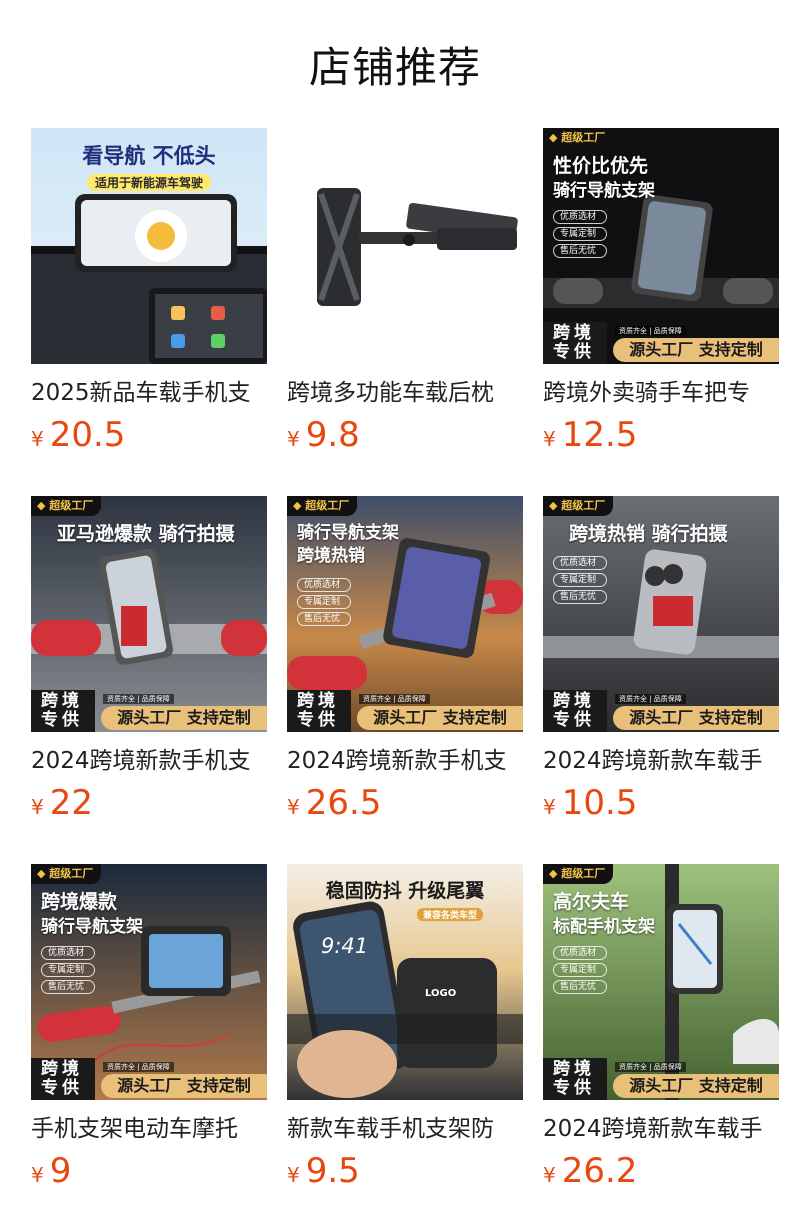  What do you see at coordinates (394, 67) in the screenshot?
I see `page-title: 店铺推荐` at bounding box center [394, 67].